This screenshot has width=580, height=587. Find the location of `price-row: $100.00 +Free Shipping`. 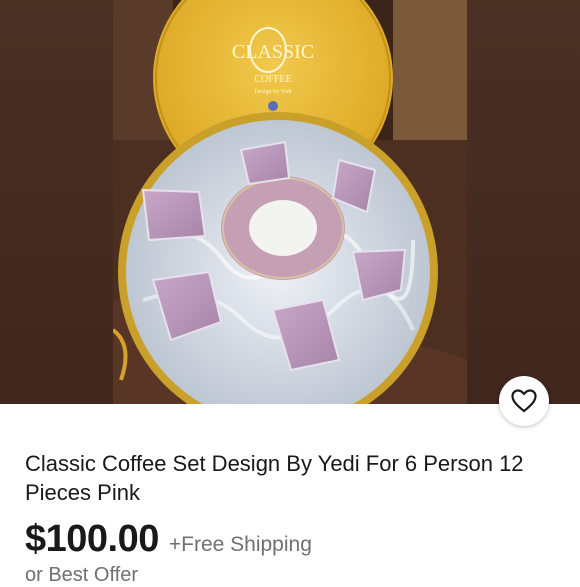

price-row: $100.00 +Free Shipping is located at coordinates (168, 539).